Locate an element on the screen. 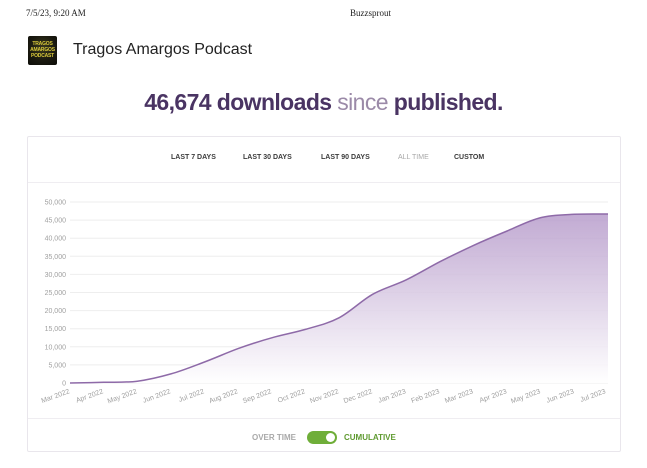  x-tick-label: Jun 2023 is located at coordinates (561, 396).